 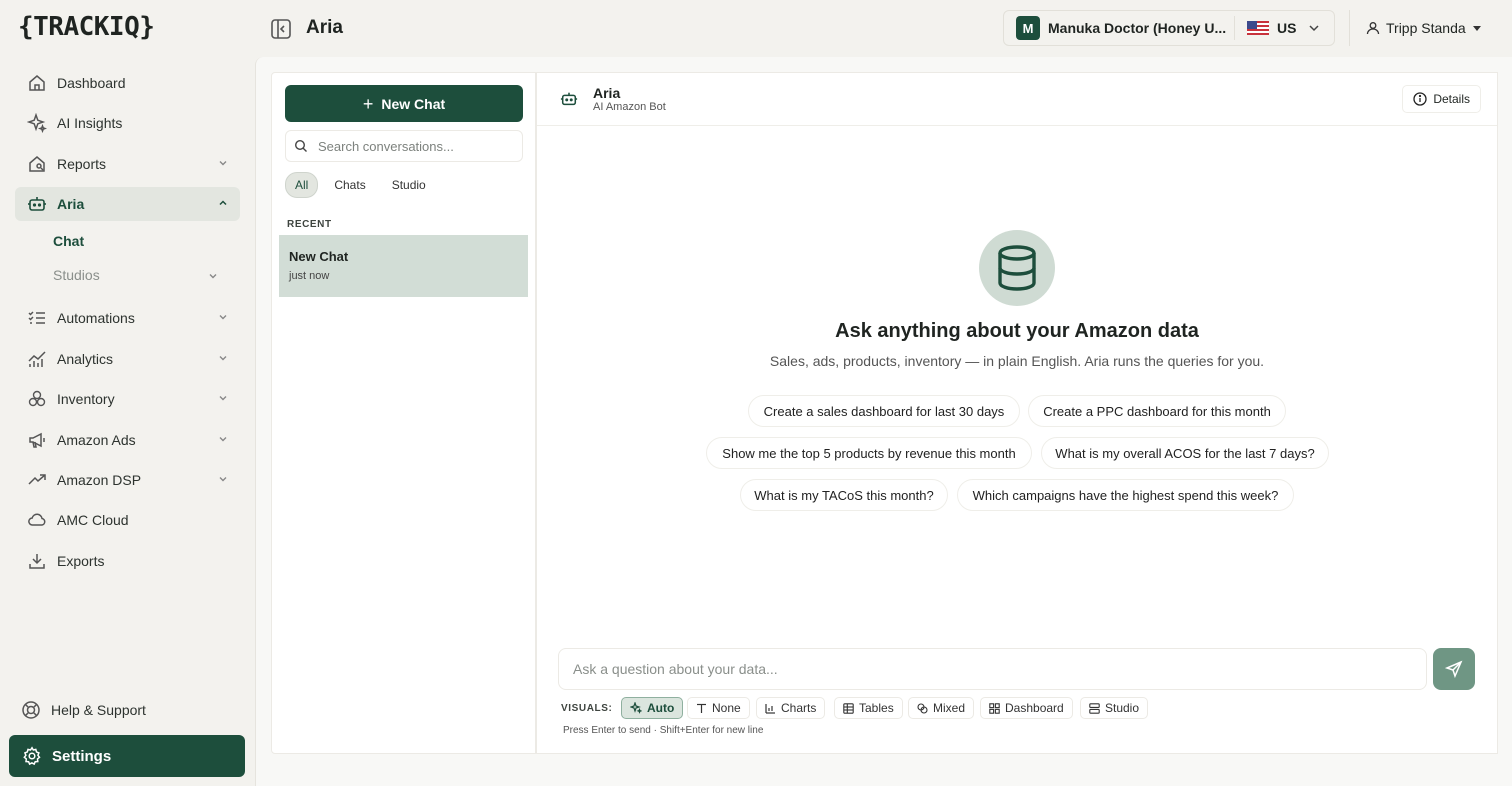 What do you see at coordinates (127, 756) in the screenshot?
I see `settings-button: Settings` at bounding box center [127, 756].